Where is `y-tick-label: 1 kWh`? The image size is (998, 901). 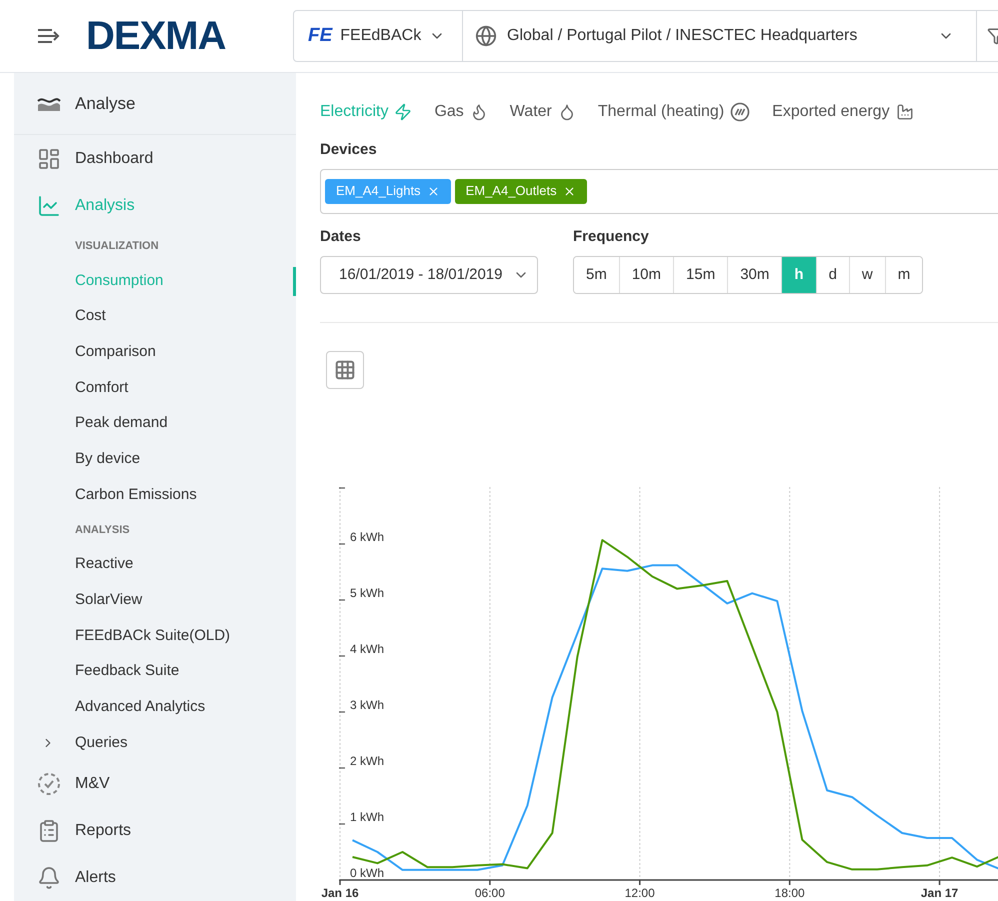
y-tick-label: 1 kWh is located at coordinates (367, 817).